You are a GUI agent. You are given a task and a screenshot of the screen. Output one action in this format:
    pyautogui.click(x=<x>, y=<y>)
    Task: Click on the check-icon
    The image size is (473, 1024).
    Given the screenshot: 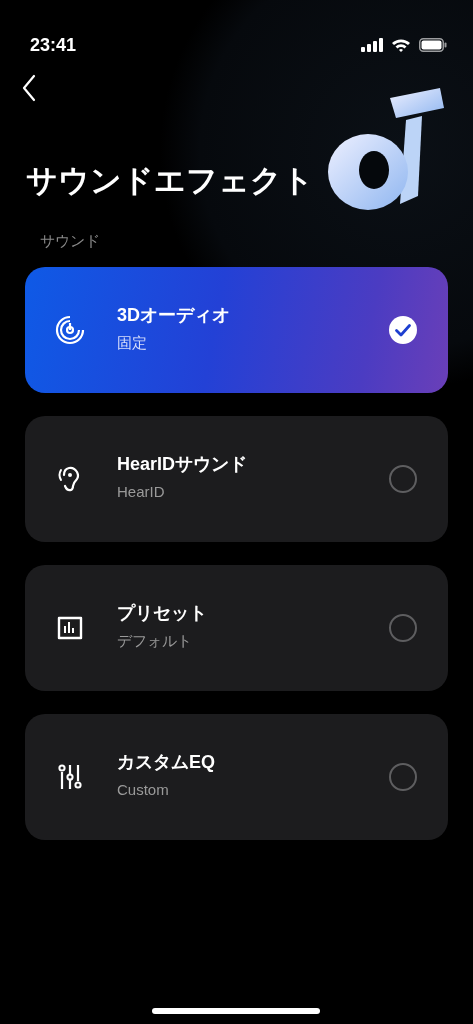 What is the action you would take?
    pyautogui.click(x=403, y=329)
    